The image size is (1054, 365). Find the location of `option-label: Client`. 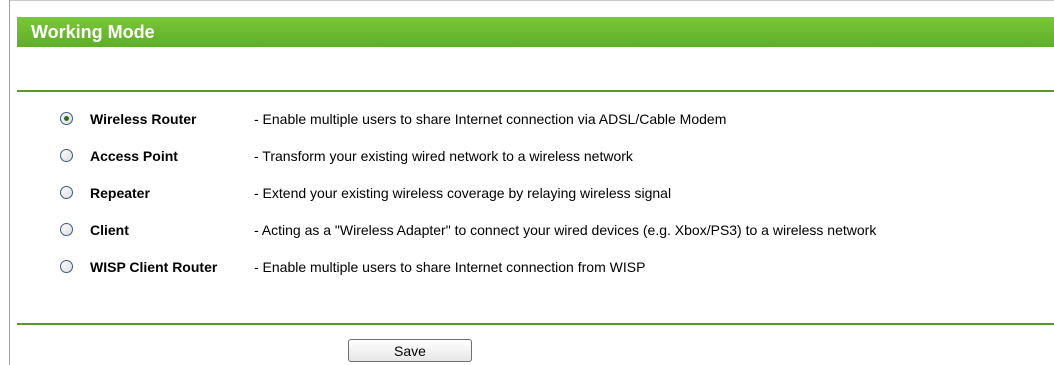

option-label: Client is located at coordinates (109, 230).